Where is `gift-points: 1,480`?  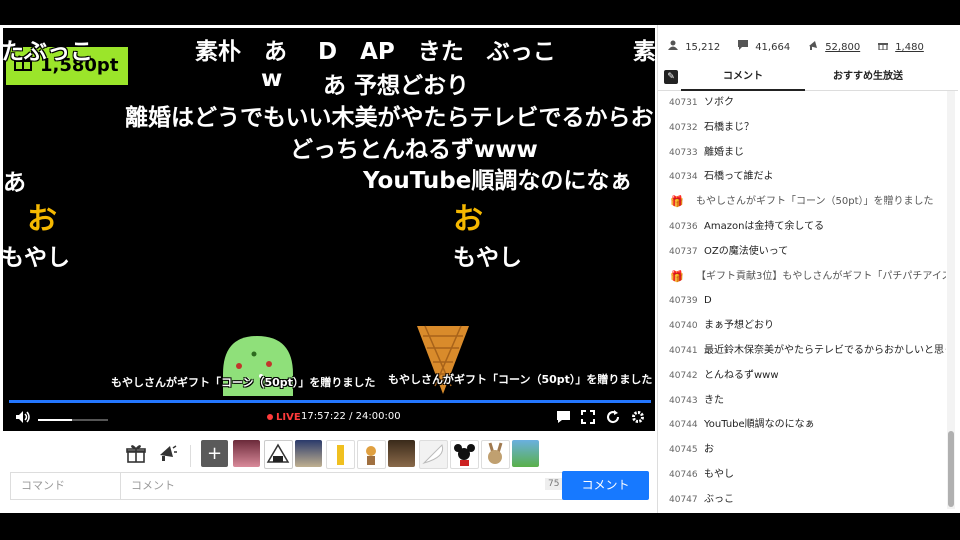 gift-points: 1,480 is located at coordinates (901, 46).